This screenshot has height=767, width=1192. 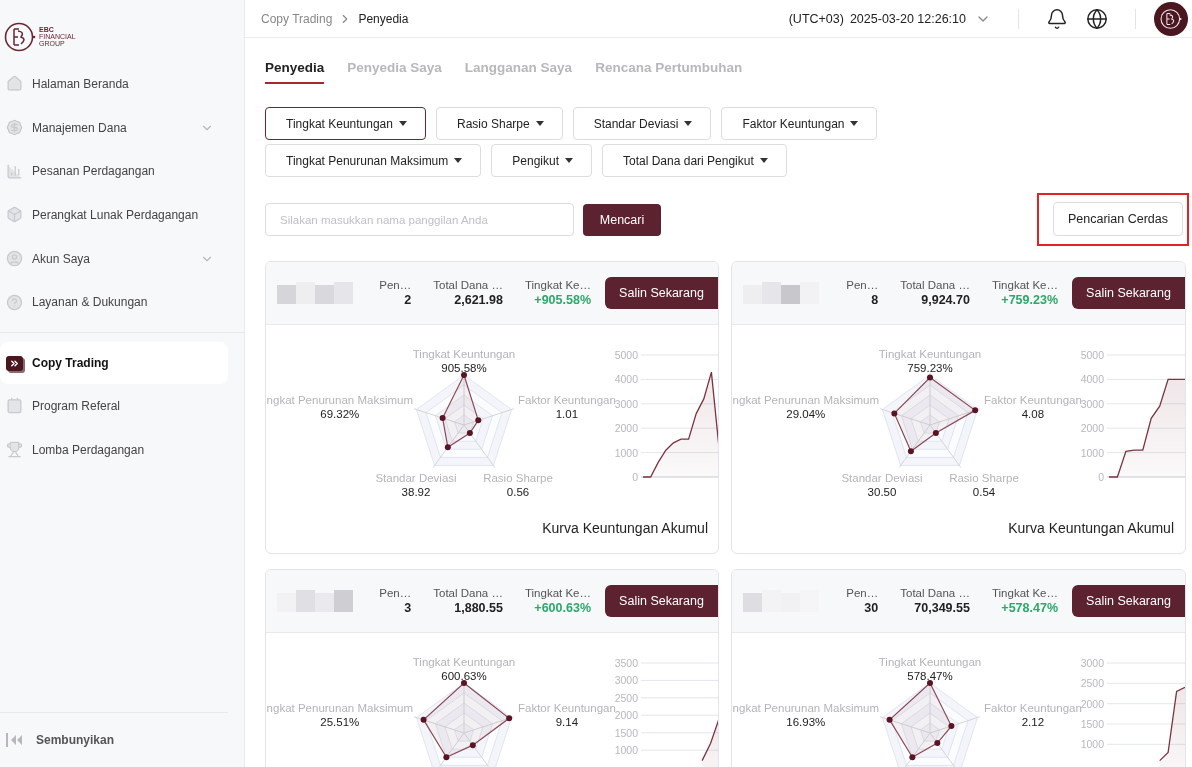 I want to click on profit-curve, so click(x=709, y=740).